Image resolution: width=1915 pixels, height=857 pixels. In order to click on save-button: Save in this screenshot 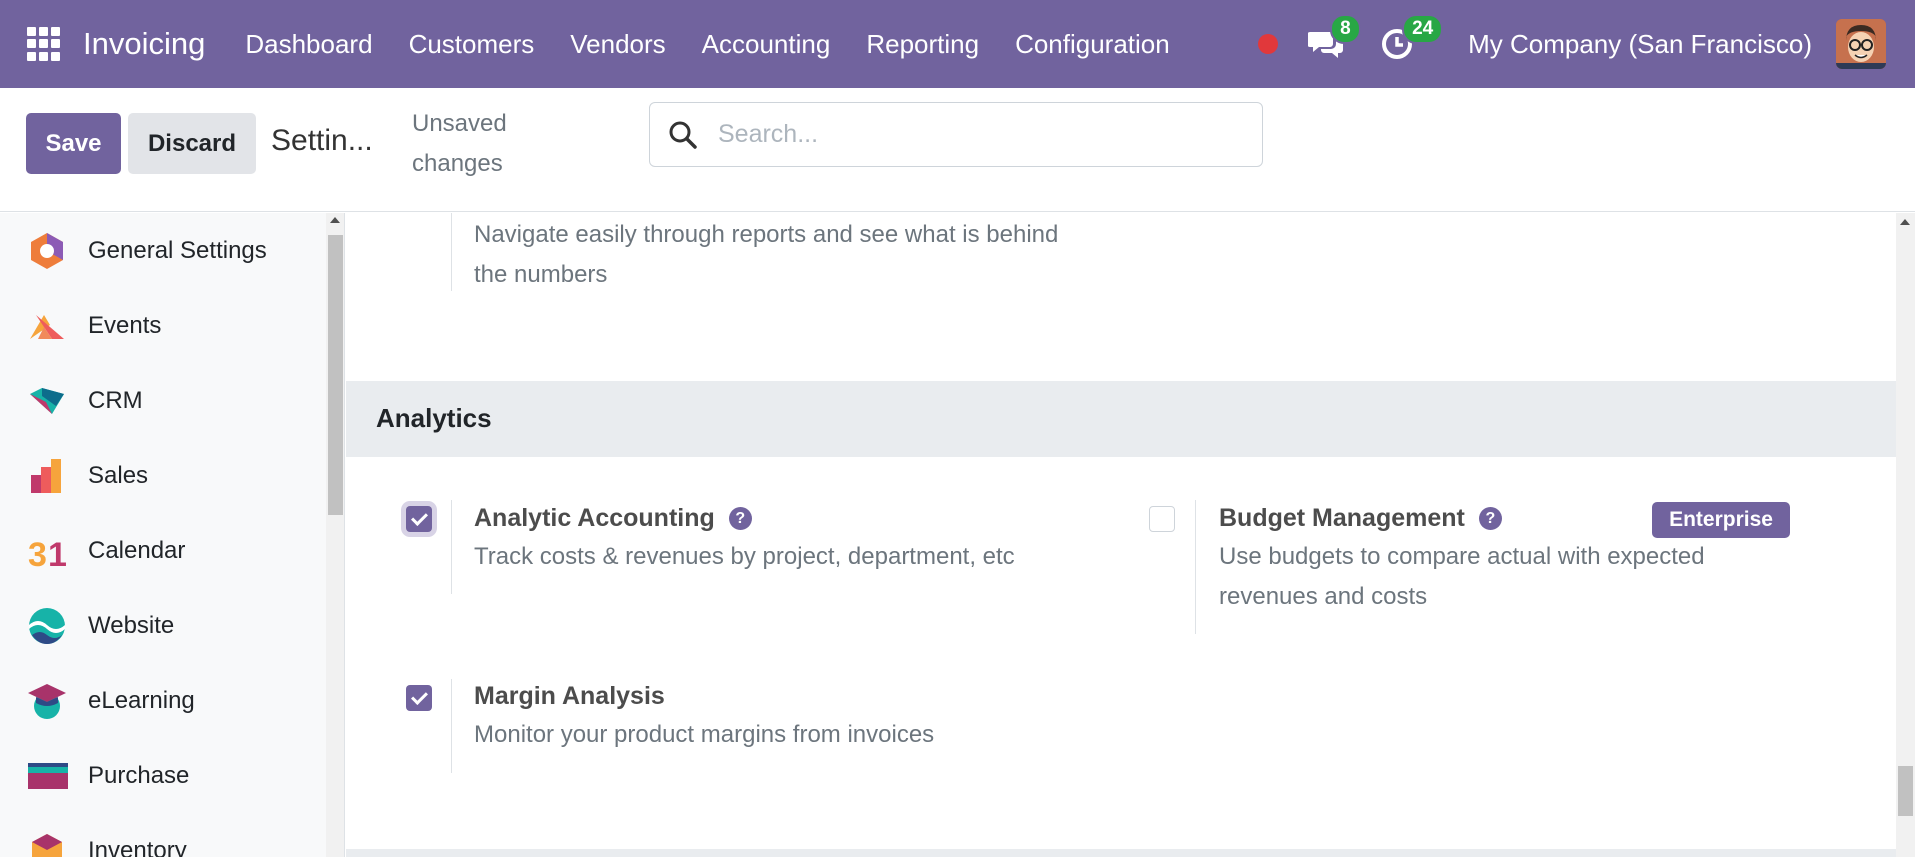, I will do `click(73, 143)`.